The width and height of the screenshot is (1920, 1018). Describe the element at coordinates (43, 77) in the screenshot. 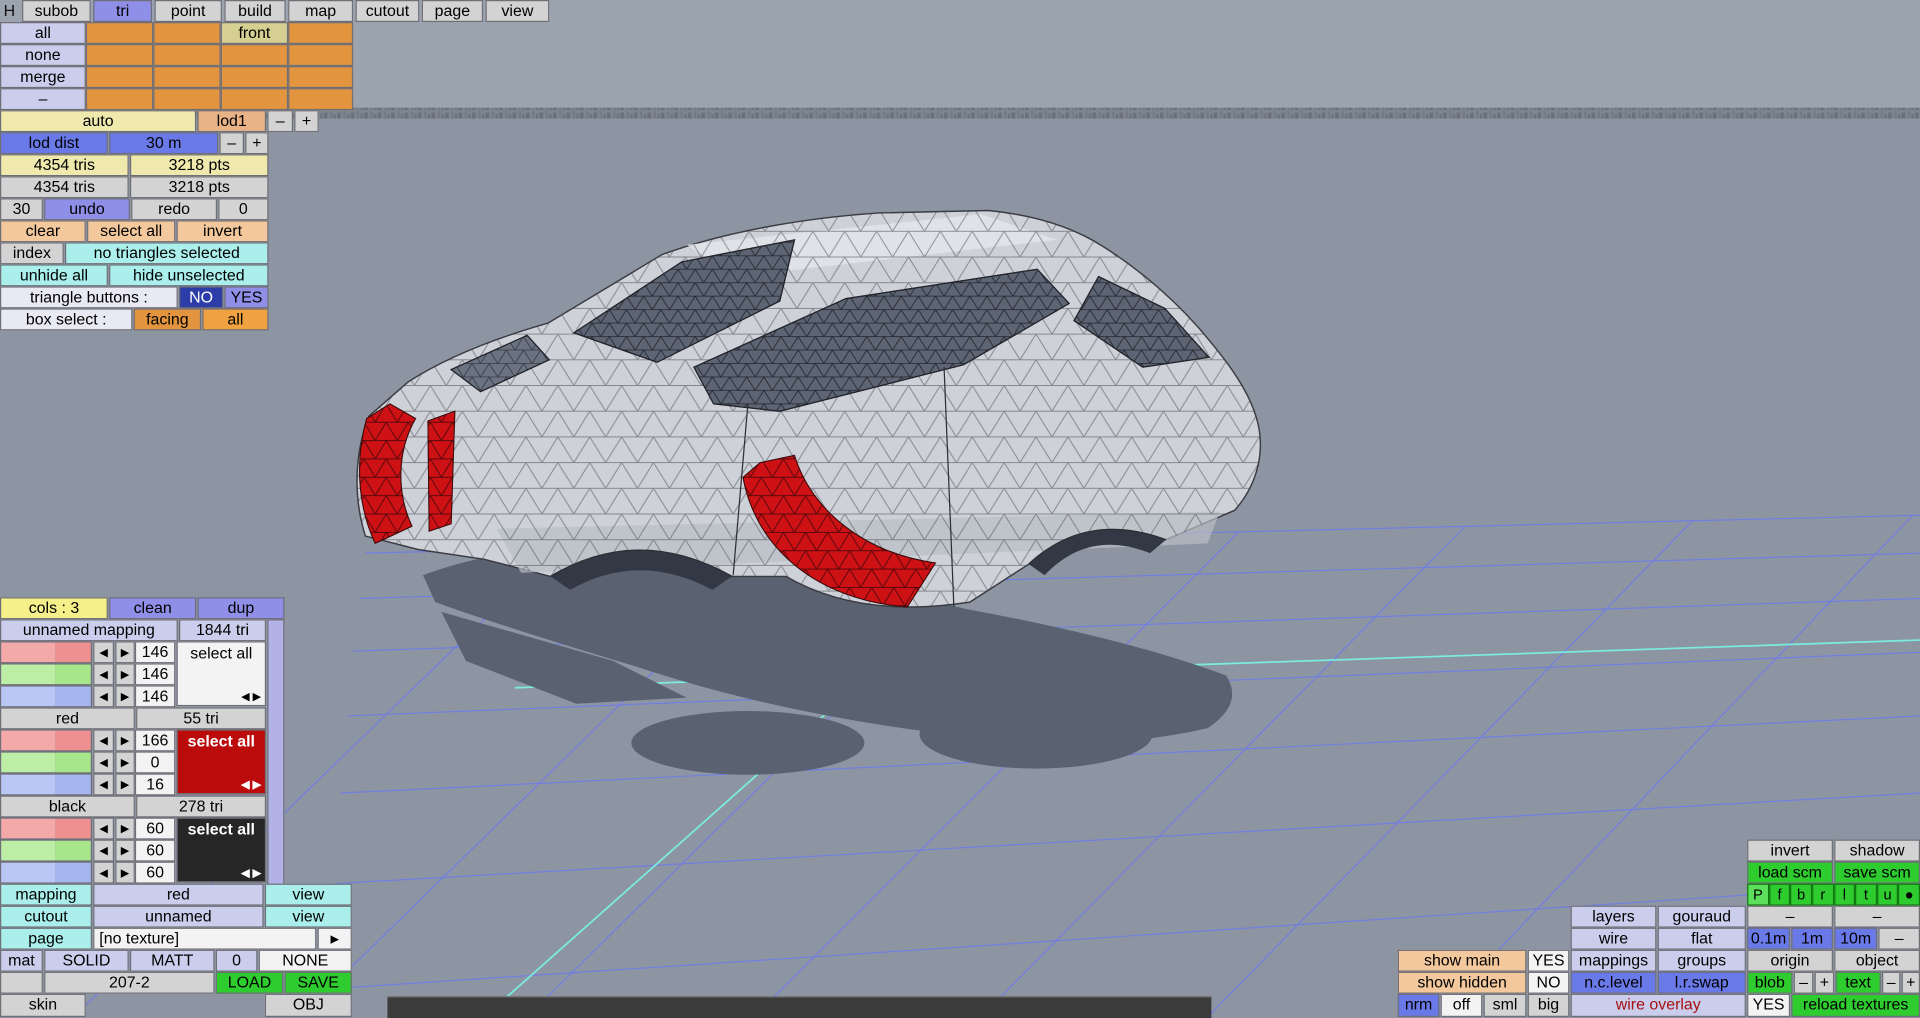

I see `grid-row-merge: merge` at that location.